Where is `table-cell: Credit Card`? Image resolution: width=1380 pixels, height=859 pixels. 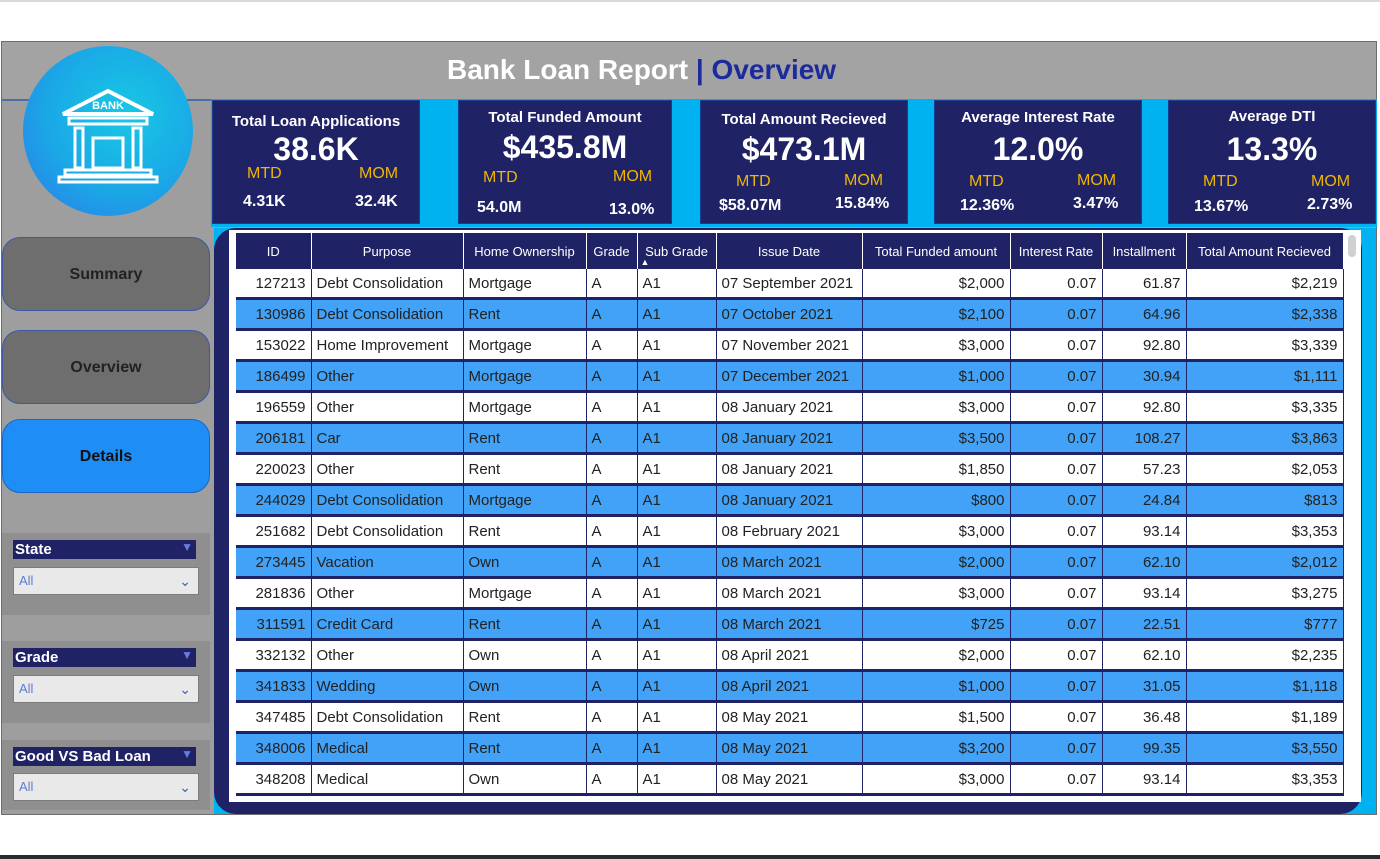
table-cell: Credit Card is located at coordinates (387, 624).